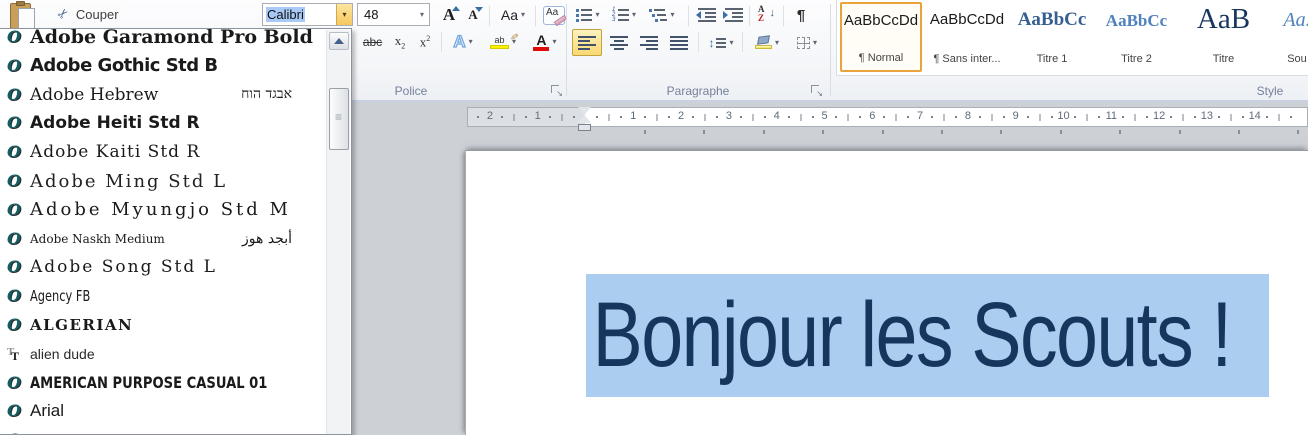  What do you see at coordinates (554, 15) in the screenshot?
I see `clear-formatting-button: Aa` at bounding box center [554, 15].